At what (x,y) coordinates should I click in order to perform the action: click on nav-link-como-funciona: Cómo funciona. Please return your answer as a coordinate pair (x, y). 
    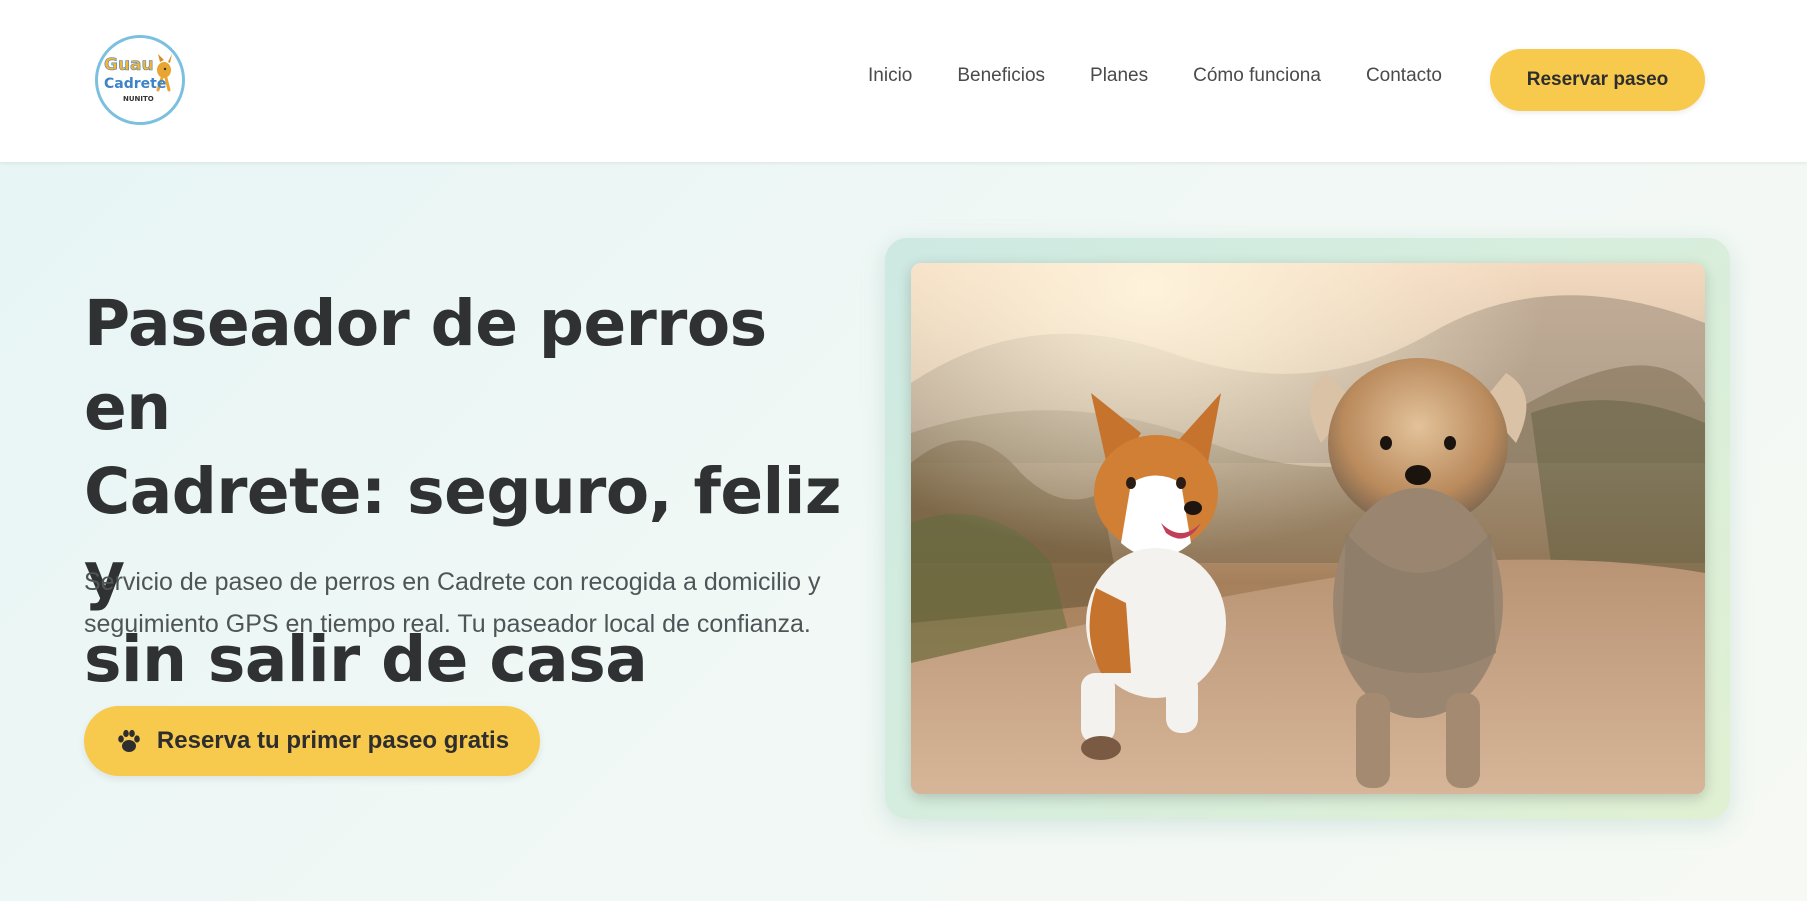
    Looking at the image, I should click on (1257, 76).